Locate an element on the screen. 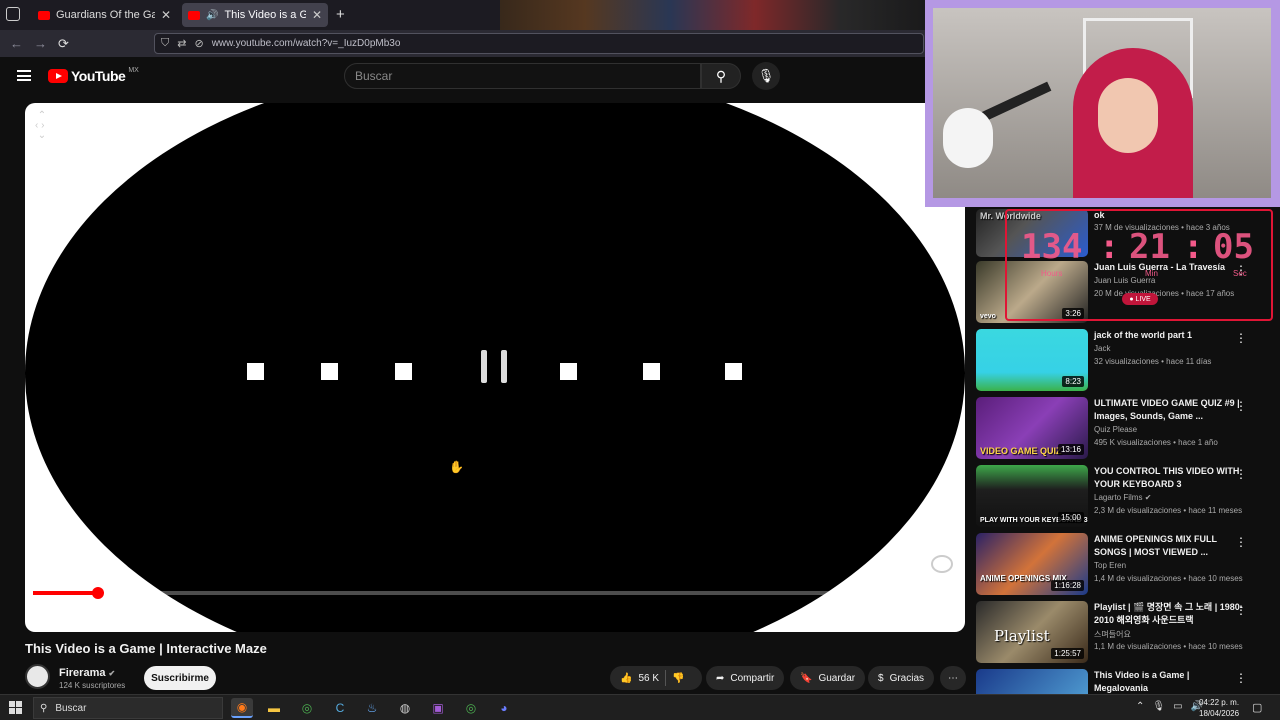 The width and height of the screenshot is (1280, 720). like-icon: 👍 is located at coordinates (626, 678).